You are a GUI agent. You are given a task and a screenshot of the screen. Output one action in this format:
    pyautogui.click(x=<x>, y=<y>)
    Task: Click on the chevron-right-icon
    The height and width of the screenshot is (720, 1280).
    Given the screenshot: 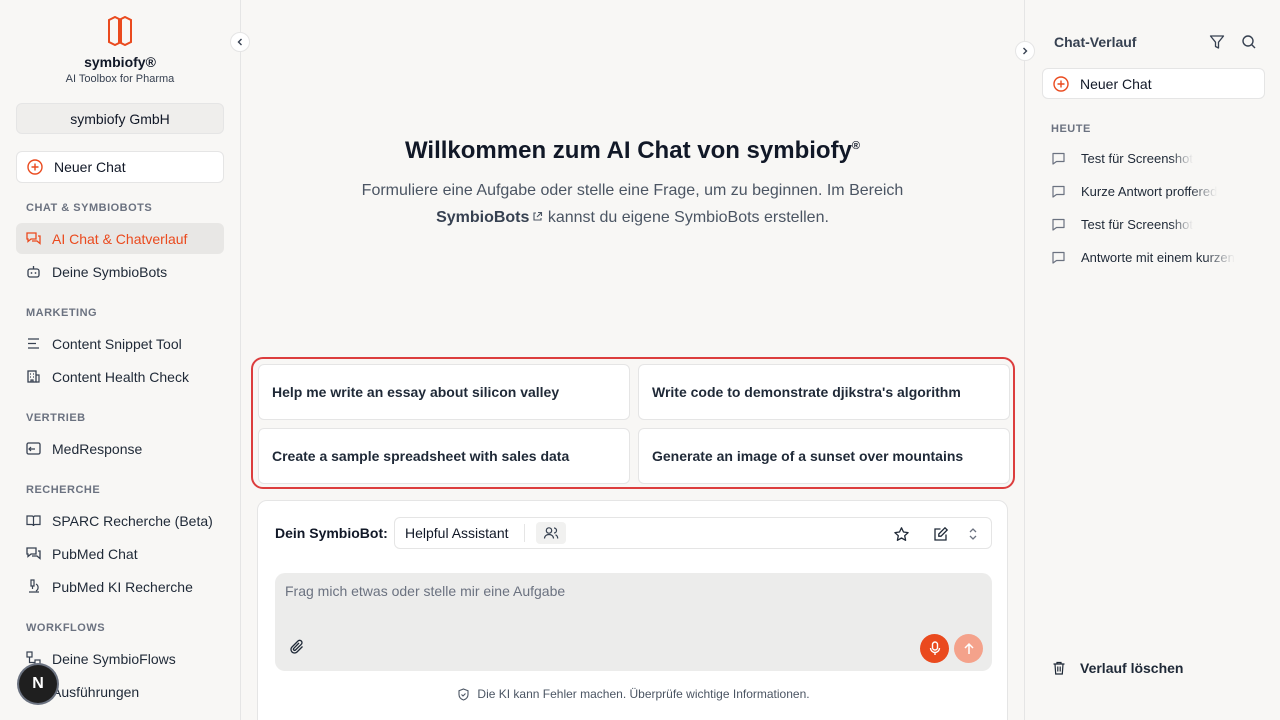 What is the action you would take?
    pyautogui.click(x=1025, y=51)
    